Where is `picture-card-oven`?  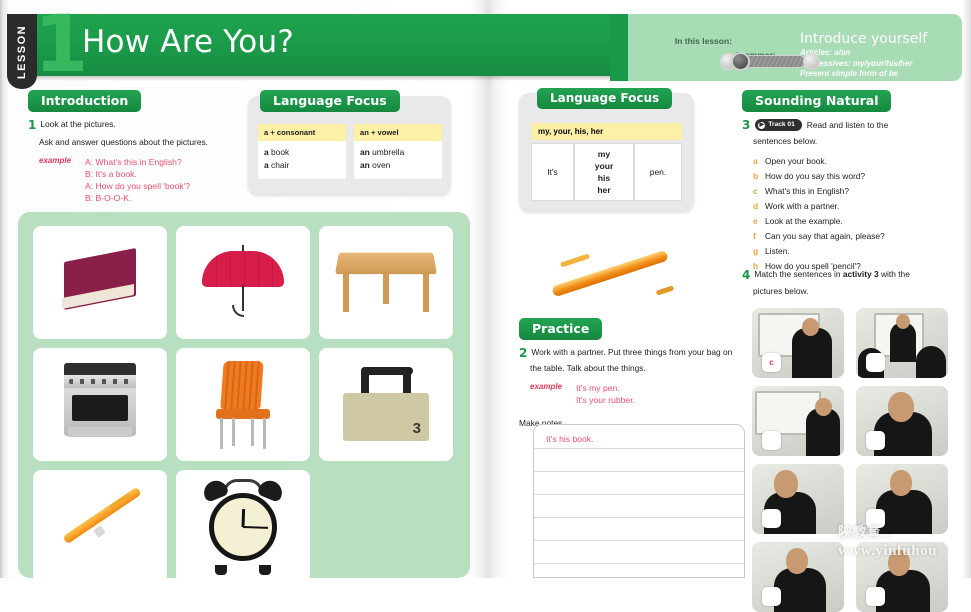 picture-card-oven is located at coordinates (100, 404).